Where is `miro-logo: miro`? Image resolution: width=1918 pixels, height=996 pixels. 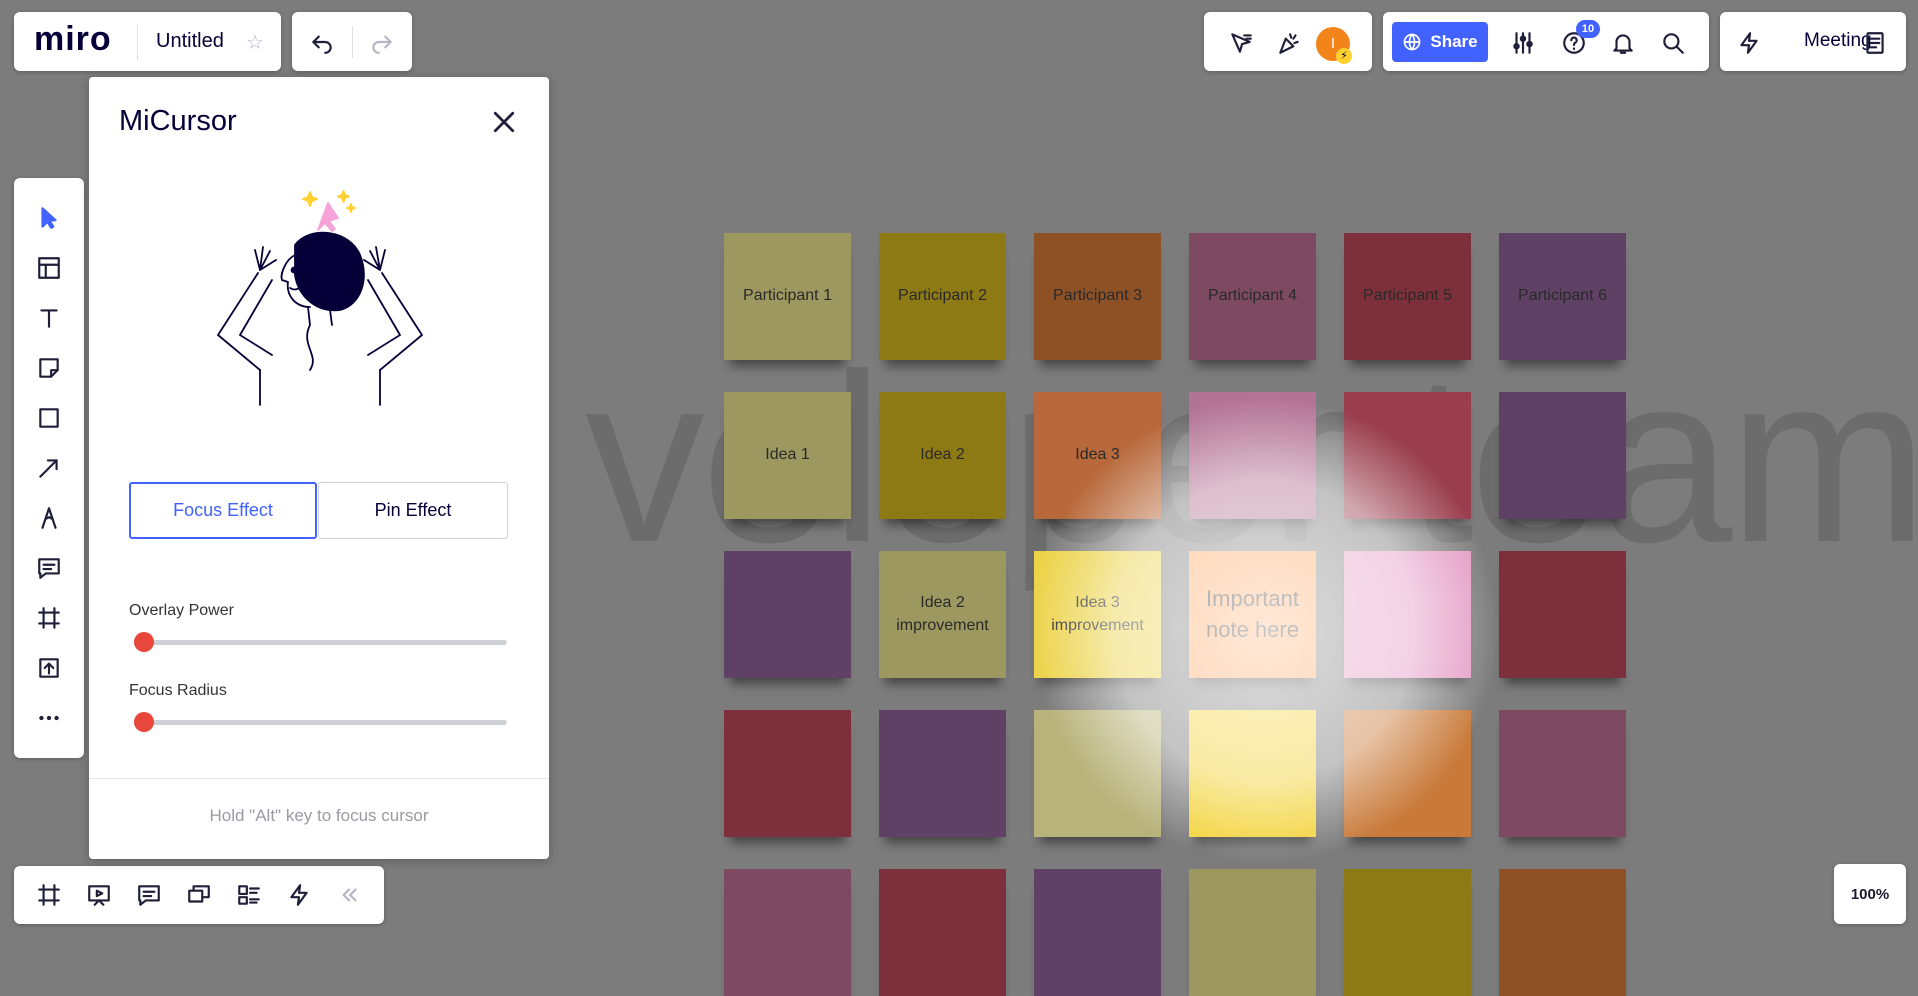
miro-logo: miro is located at coordinates (73, 39).